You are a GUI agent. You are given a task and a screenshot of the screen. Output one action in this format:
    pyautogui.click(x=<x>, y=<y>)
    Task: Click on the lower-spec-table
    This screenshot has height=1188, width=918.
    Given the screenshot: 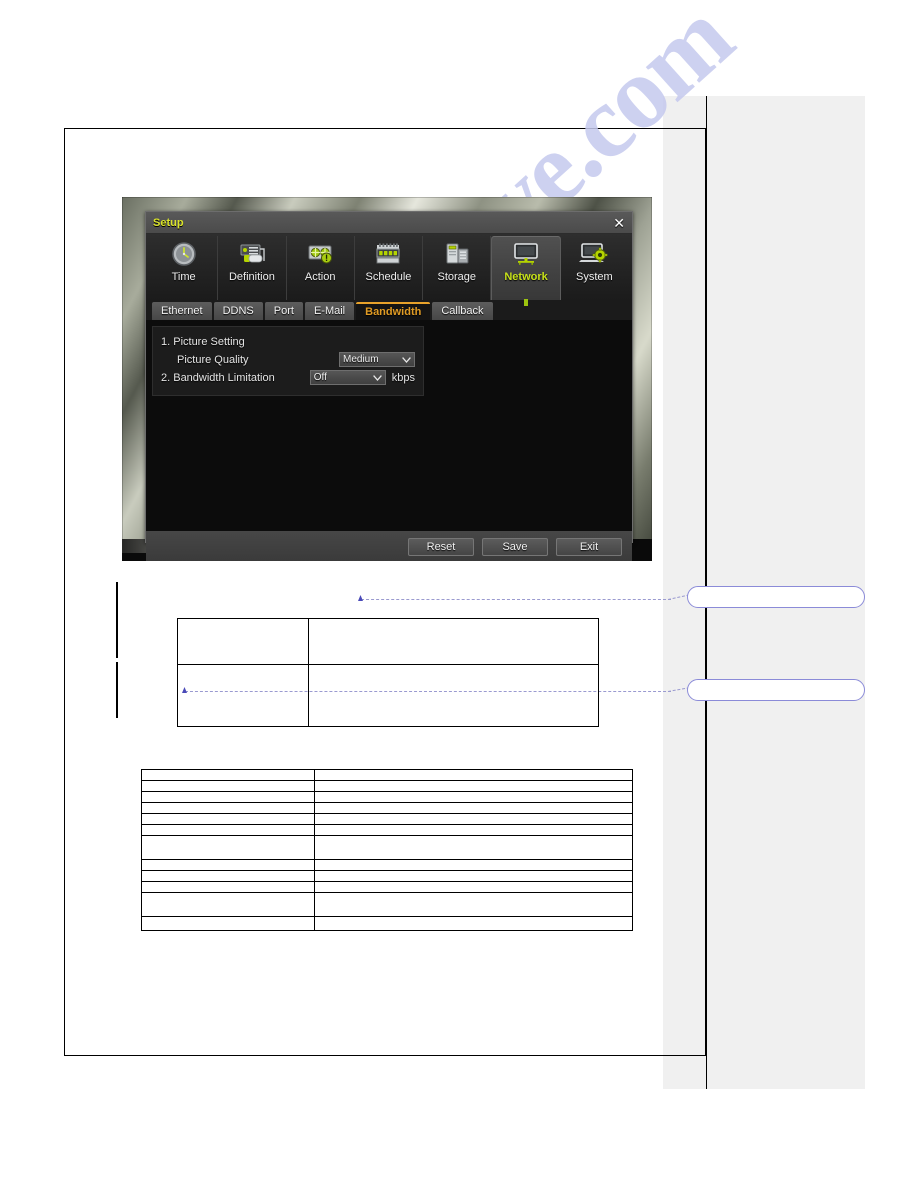 What is the action you would take?
    pyautogui.click(x=387, y=850)
    